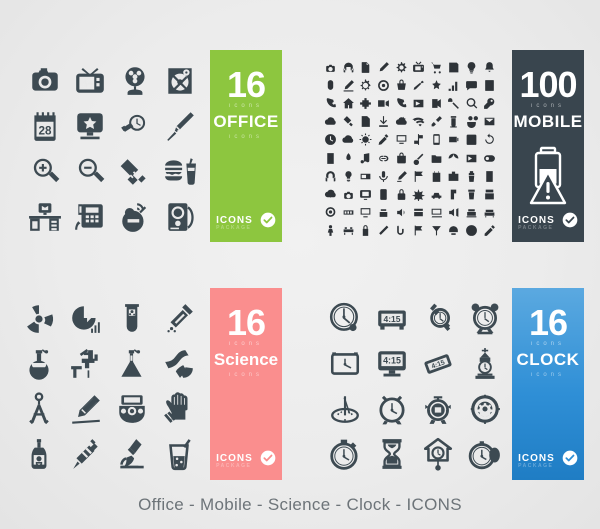  What do you see at coordinates (419, 194) in the screenshot?
I see `star-burst-icon` at bounding box center [419, 194].